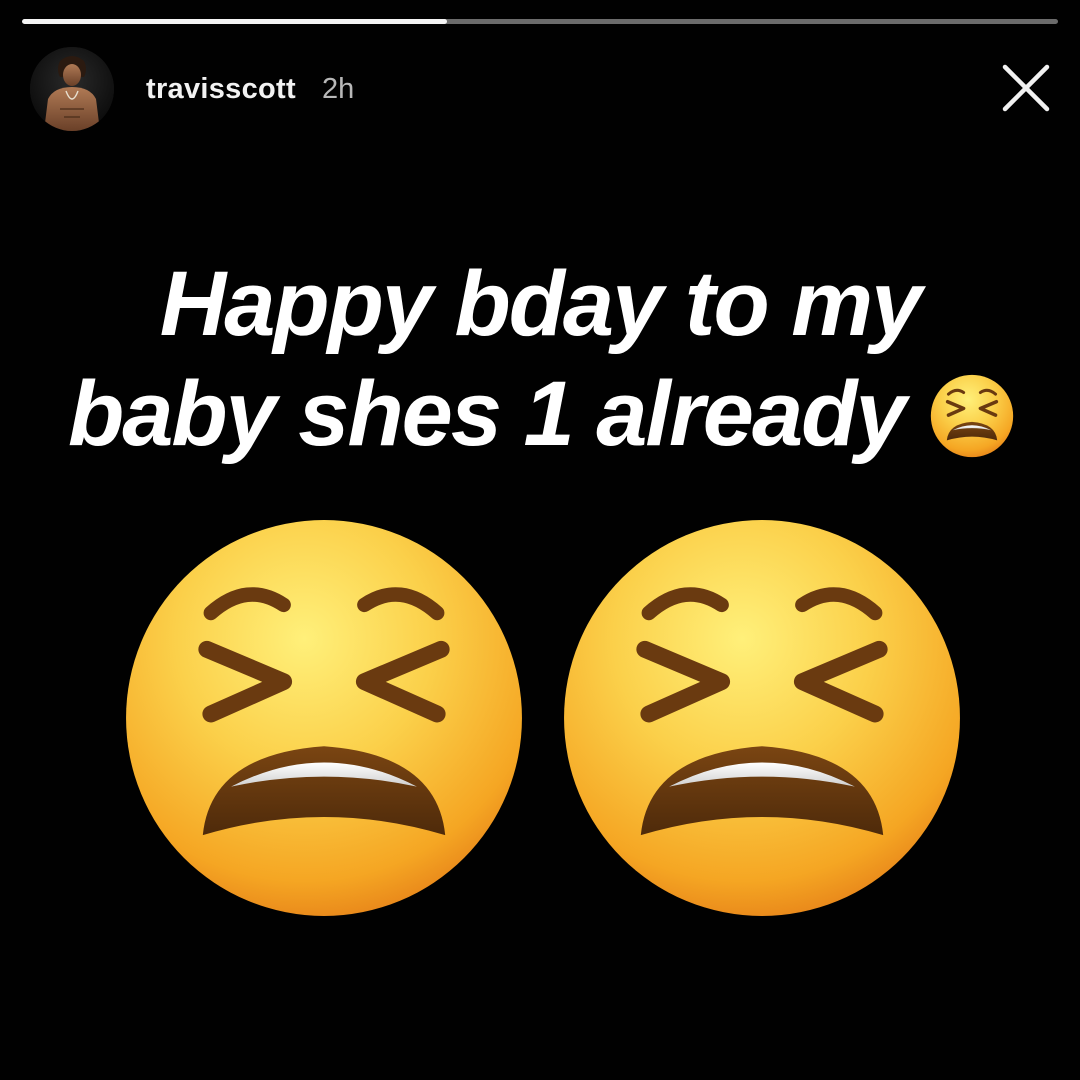  Describe the element at coordinates (540, 21) in the screenshot. I see `story-progress-bar` at that location.